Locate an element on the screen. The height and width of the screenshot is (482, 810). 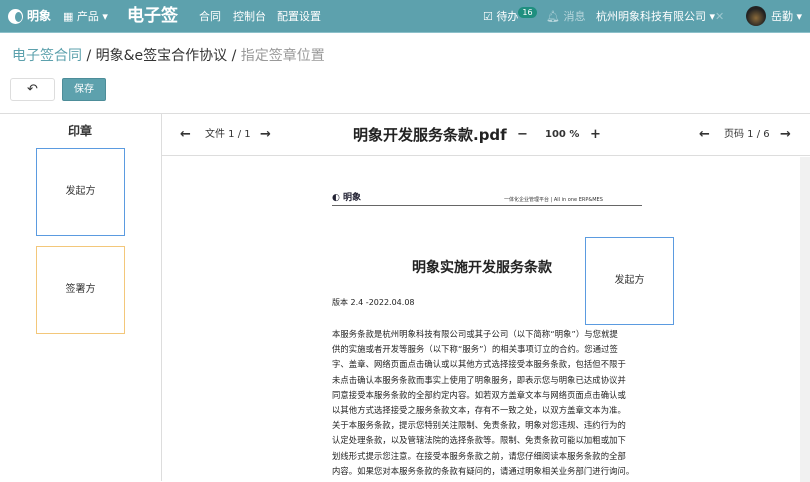
nav-contracts: 合同 is located at coordinates (210, 16).